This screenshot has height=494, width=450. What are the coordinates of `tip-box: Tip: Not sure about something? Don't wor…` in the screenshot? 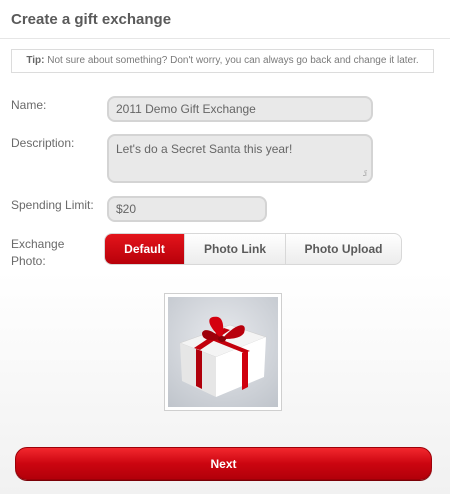 It's located at (222, 61).